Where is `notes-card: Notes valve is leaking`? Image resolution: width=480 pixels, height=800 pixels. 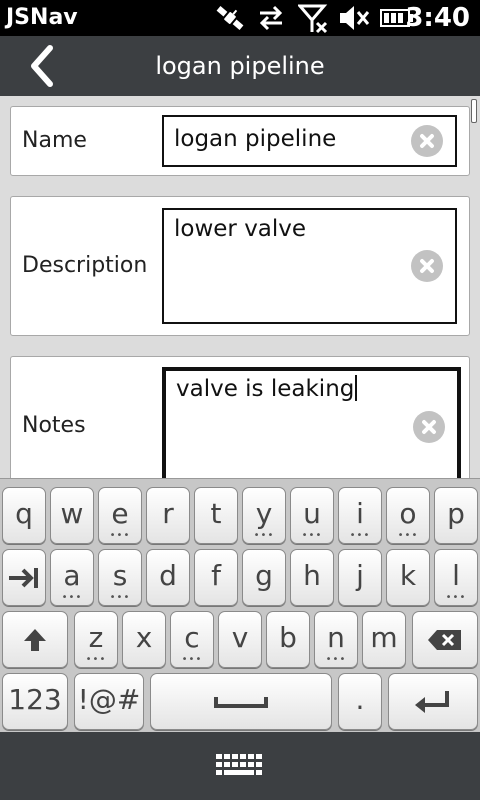 notes-card: Notes valve is leaking is located at coordinates (240, 417).